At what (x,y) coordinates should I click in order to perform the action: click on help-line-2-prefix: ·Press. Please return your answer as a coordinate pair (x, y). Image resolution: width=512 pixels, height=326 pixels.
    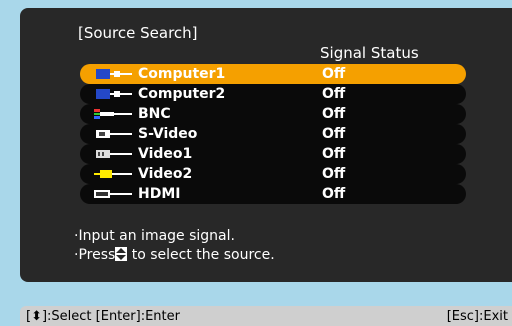
    Looking at the image, I should click on (95, 255).